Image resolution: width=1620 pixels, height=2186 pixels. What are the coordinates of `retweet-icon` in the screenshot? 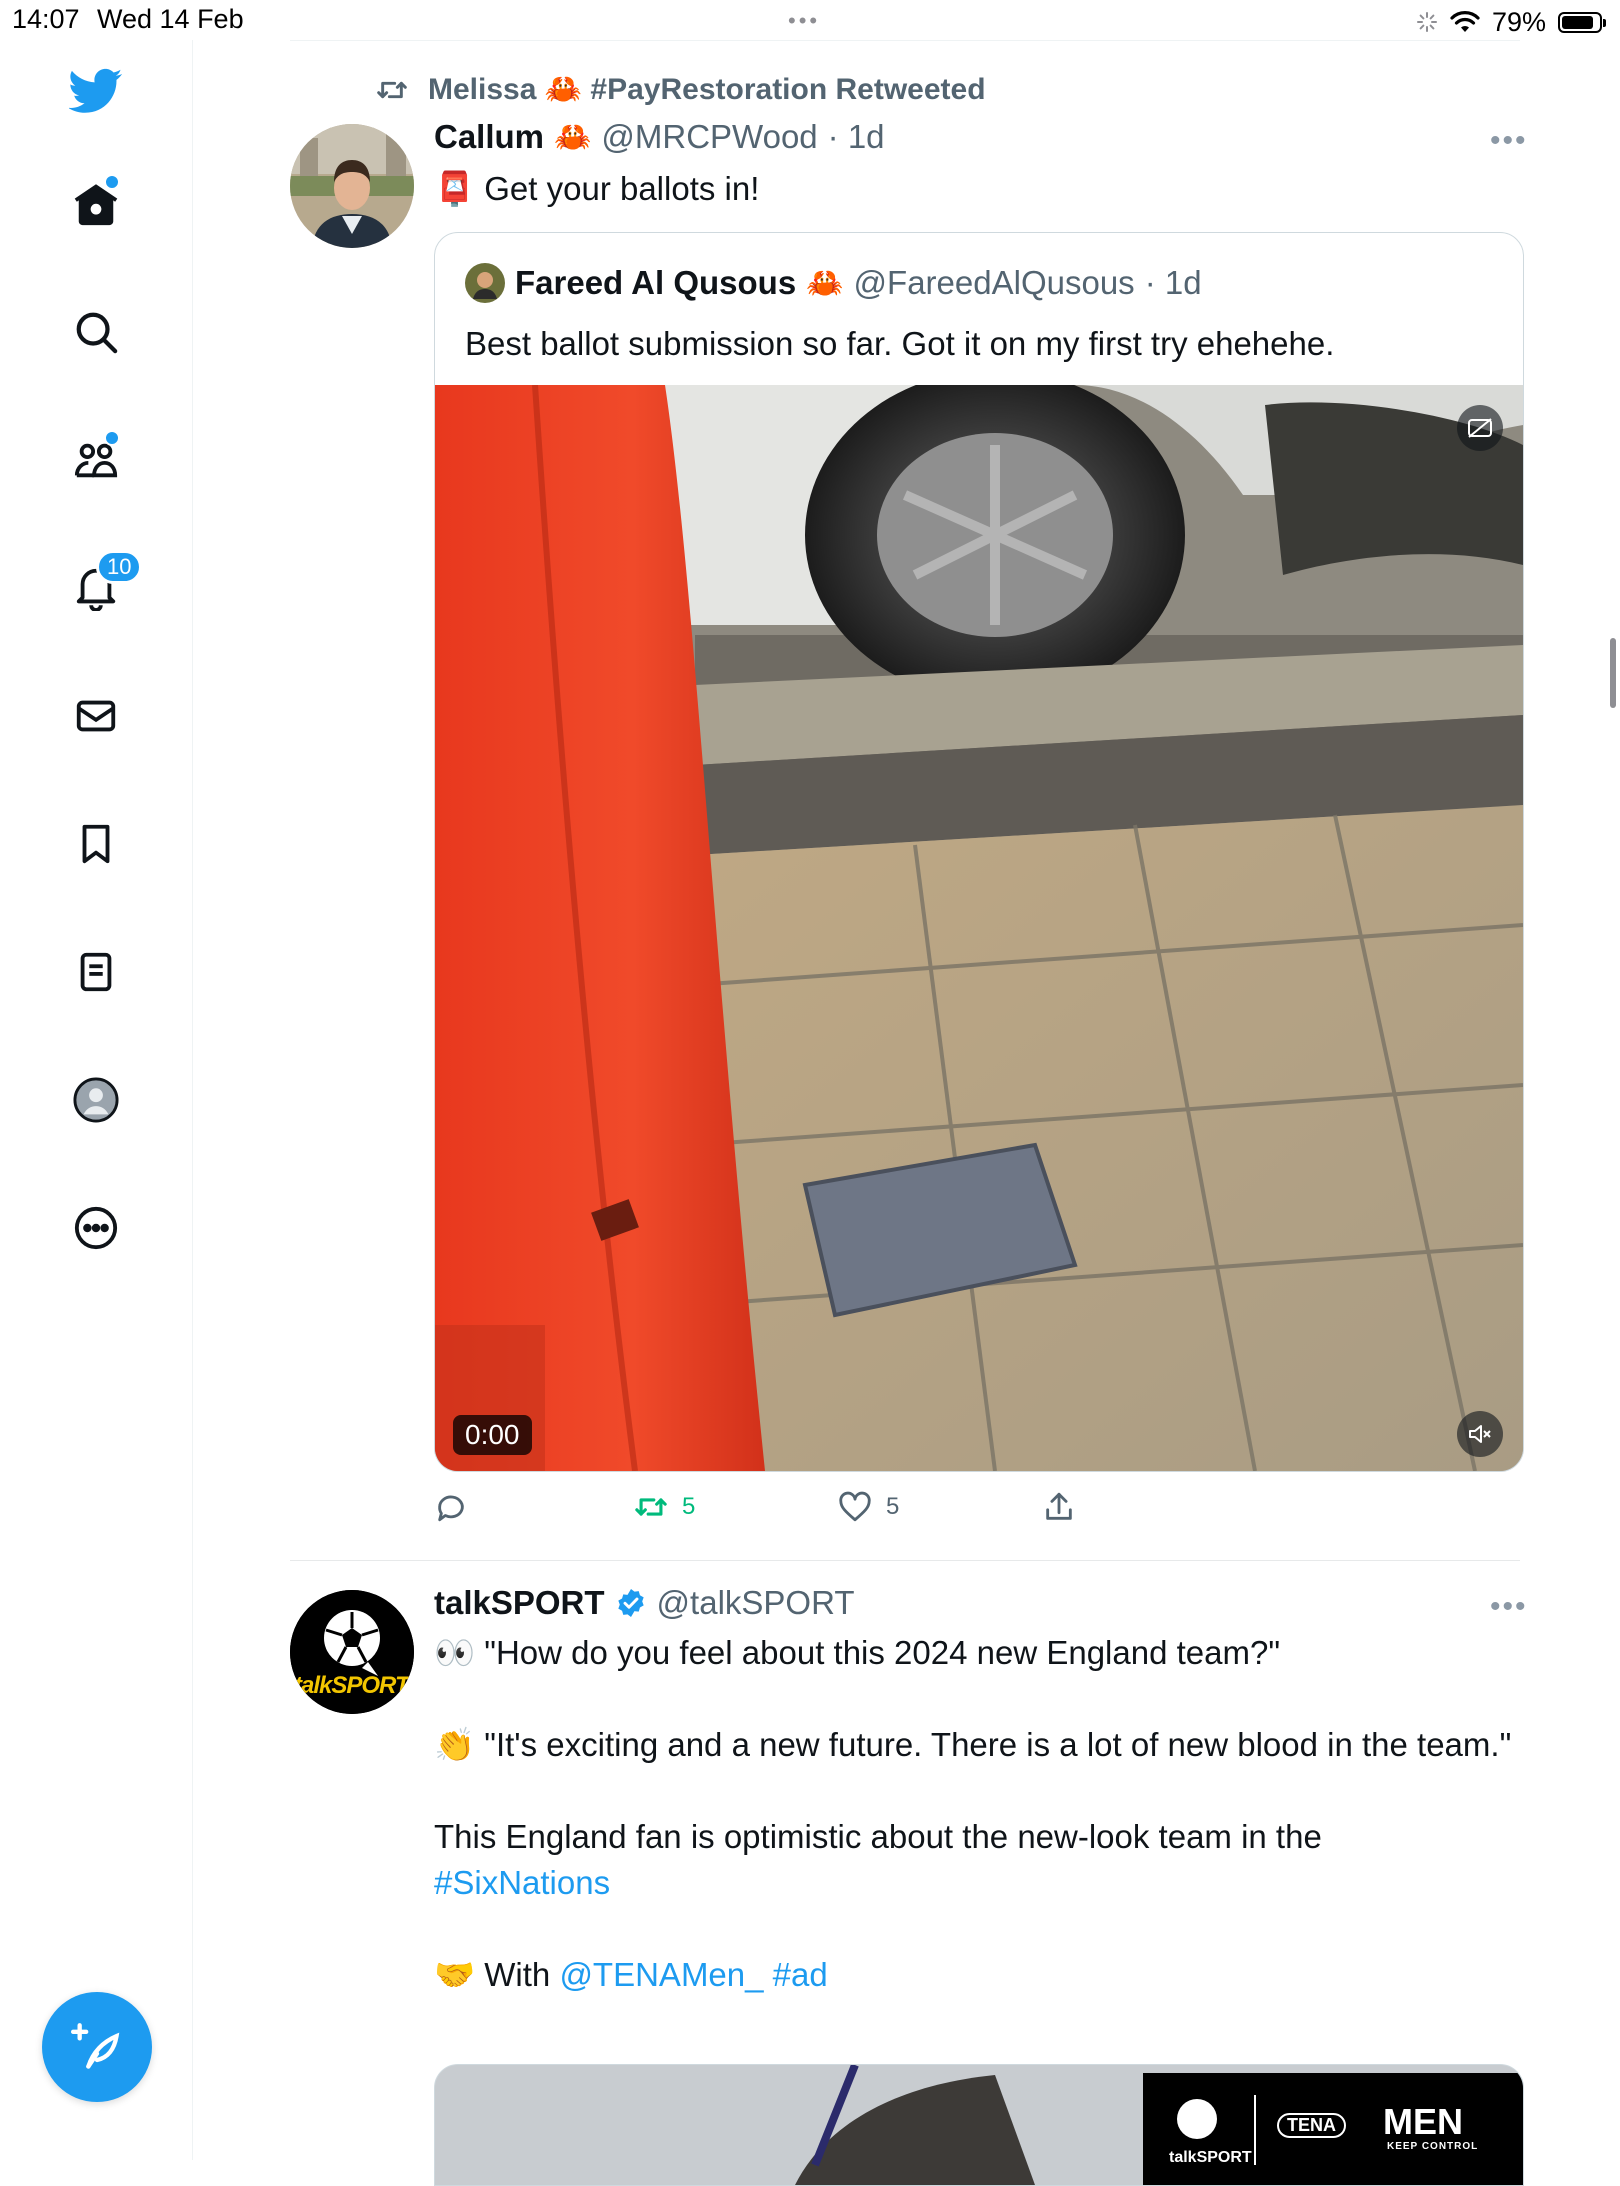 It's located at (651, 1507).